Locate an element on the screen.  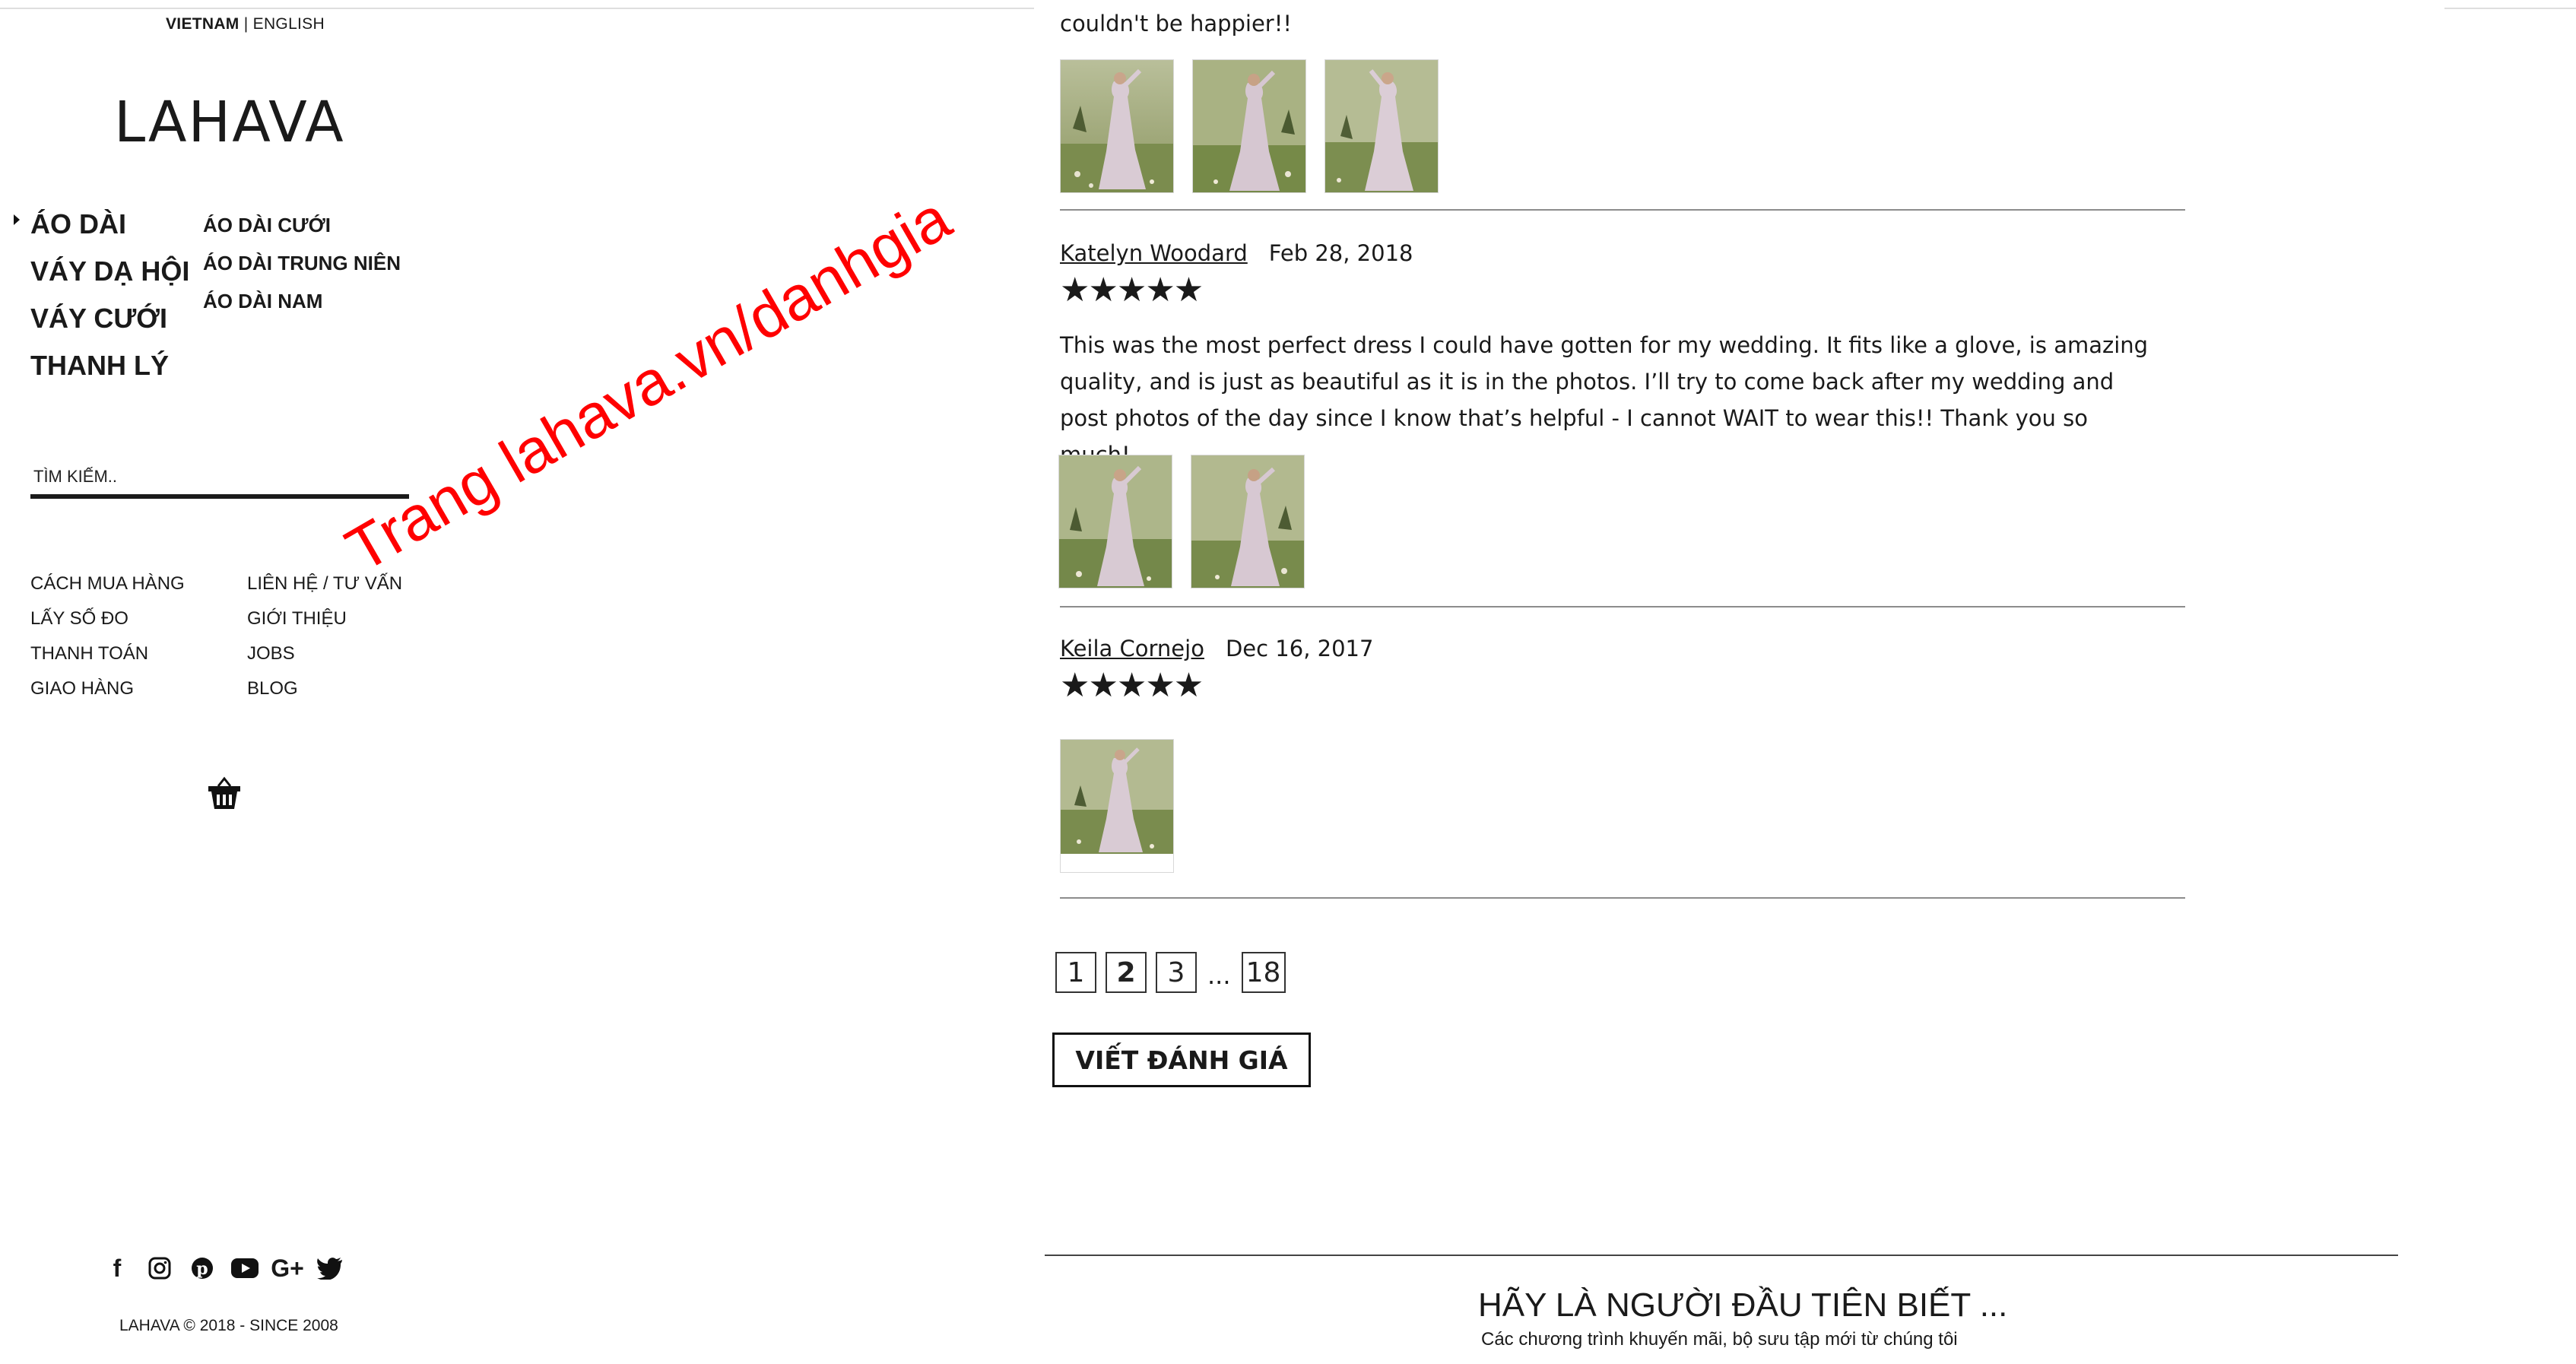
link-jobs: JOBS is located at coordinates (324, 657).